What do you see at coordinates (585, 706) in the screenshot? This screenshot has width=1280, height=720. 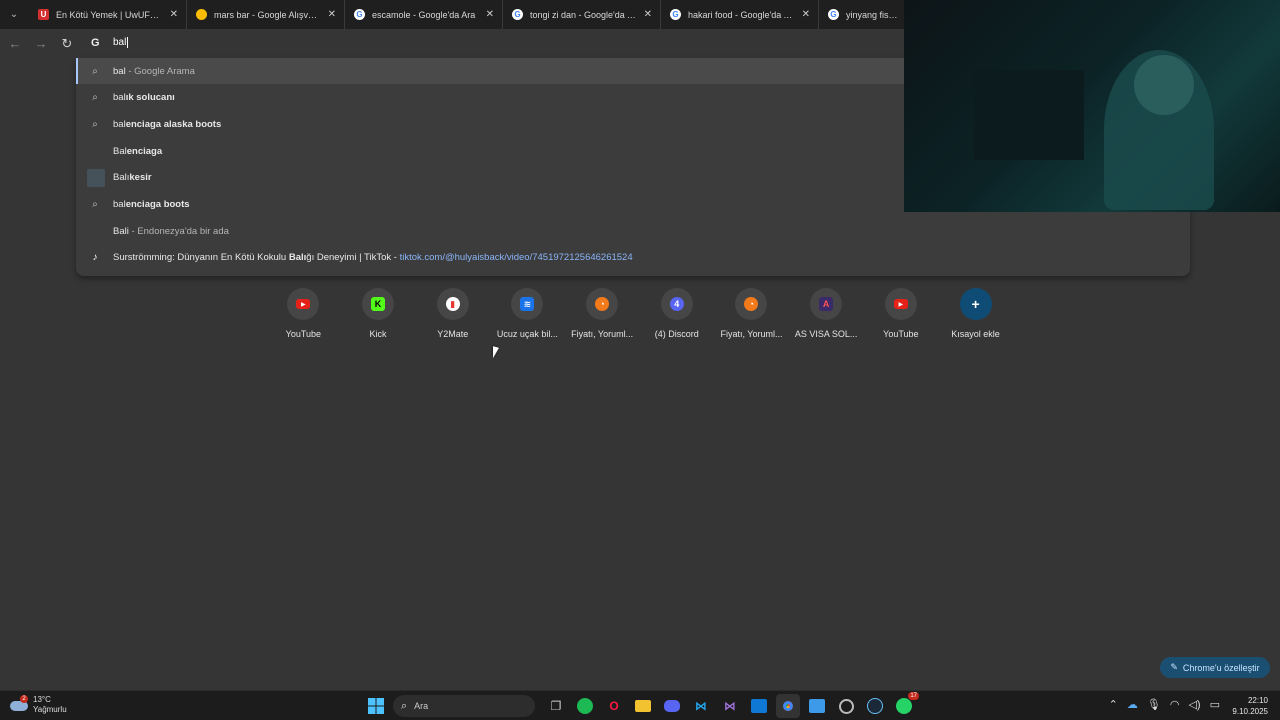 I see `spotify-button` at bounding box center [585, 706].